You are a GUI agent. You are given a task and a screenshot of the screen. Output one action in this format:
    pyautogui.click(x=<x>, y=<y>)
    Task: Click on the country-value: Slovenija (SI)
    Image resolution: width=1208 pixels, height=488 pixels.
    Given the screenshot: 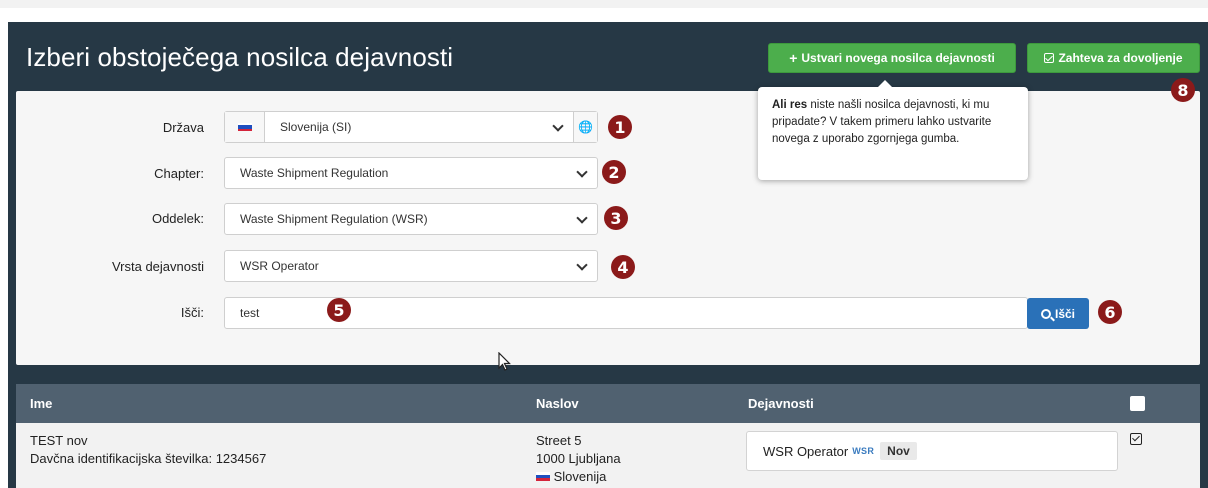 What is the action you would take?
    pyautogui.click(x=316, y=127)
    